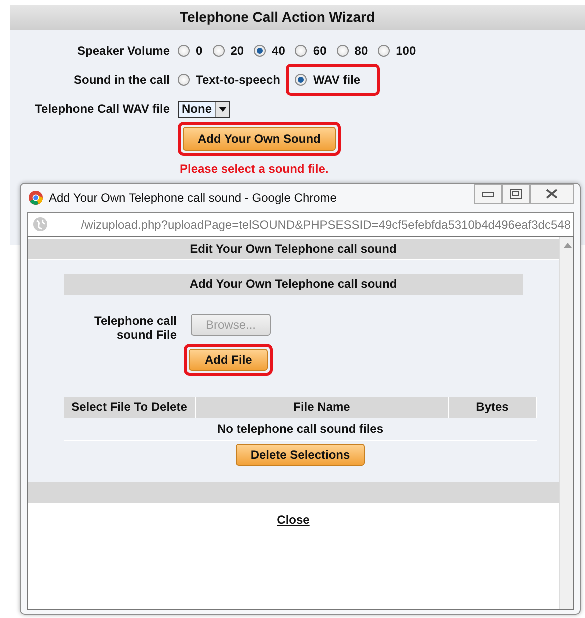 The image size is (585, 618). What do you see at coordinates (566, 423) in the screenshot?
I see `scrollbar` at bounding box center [566, 423].